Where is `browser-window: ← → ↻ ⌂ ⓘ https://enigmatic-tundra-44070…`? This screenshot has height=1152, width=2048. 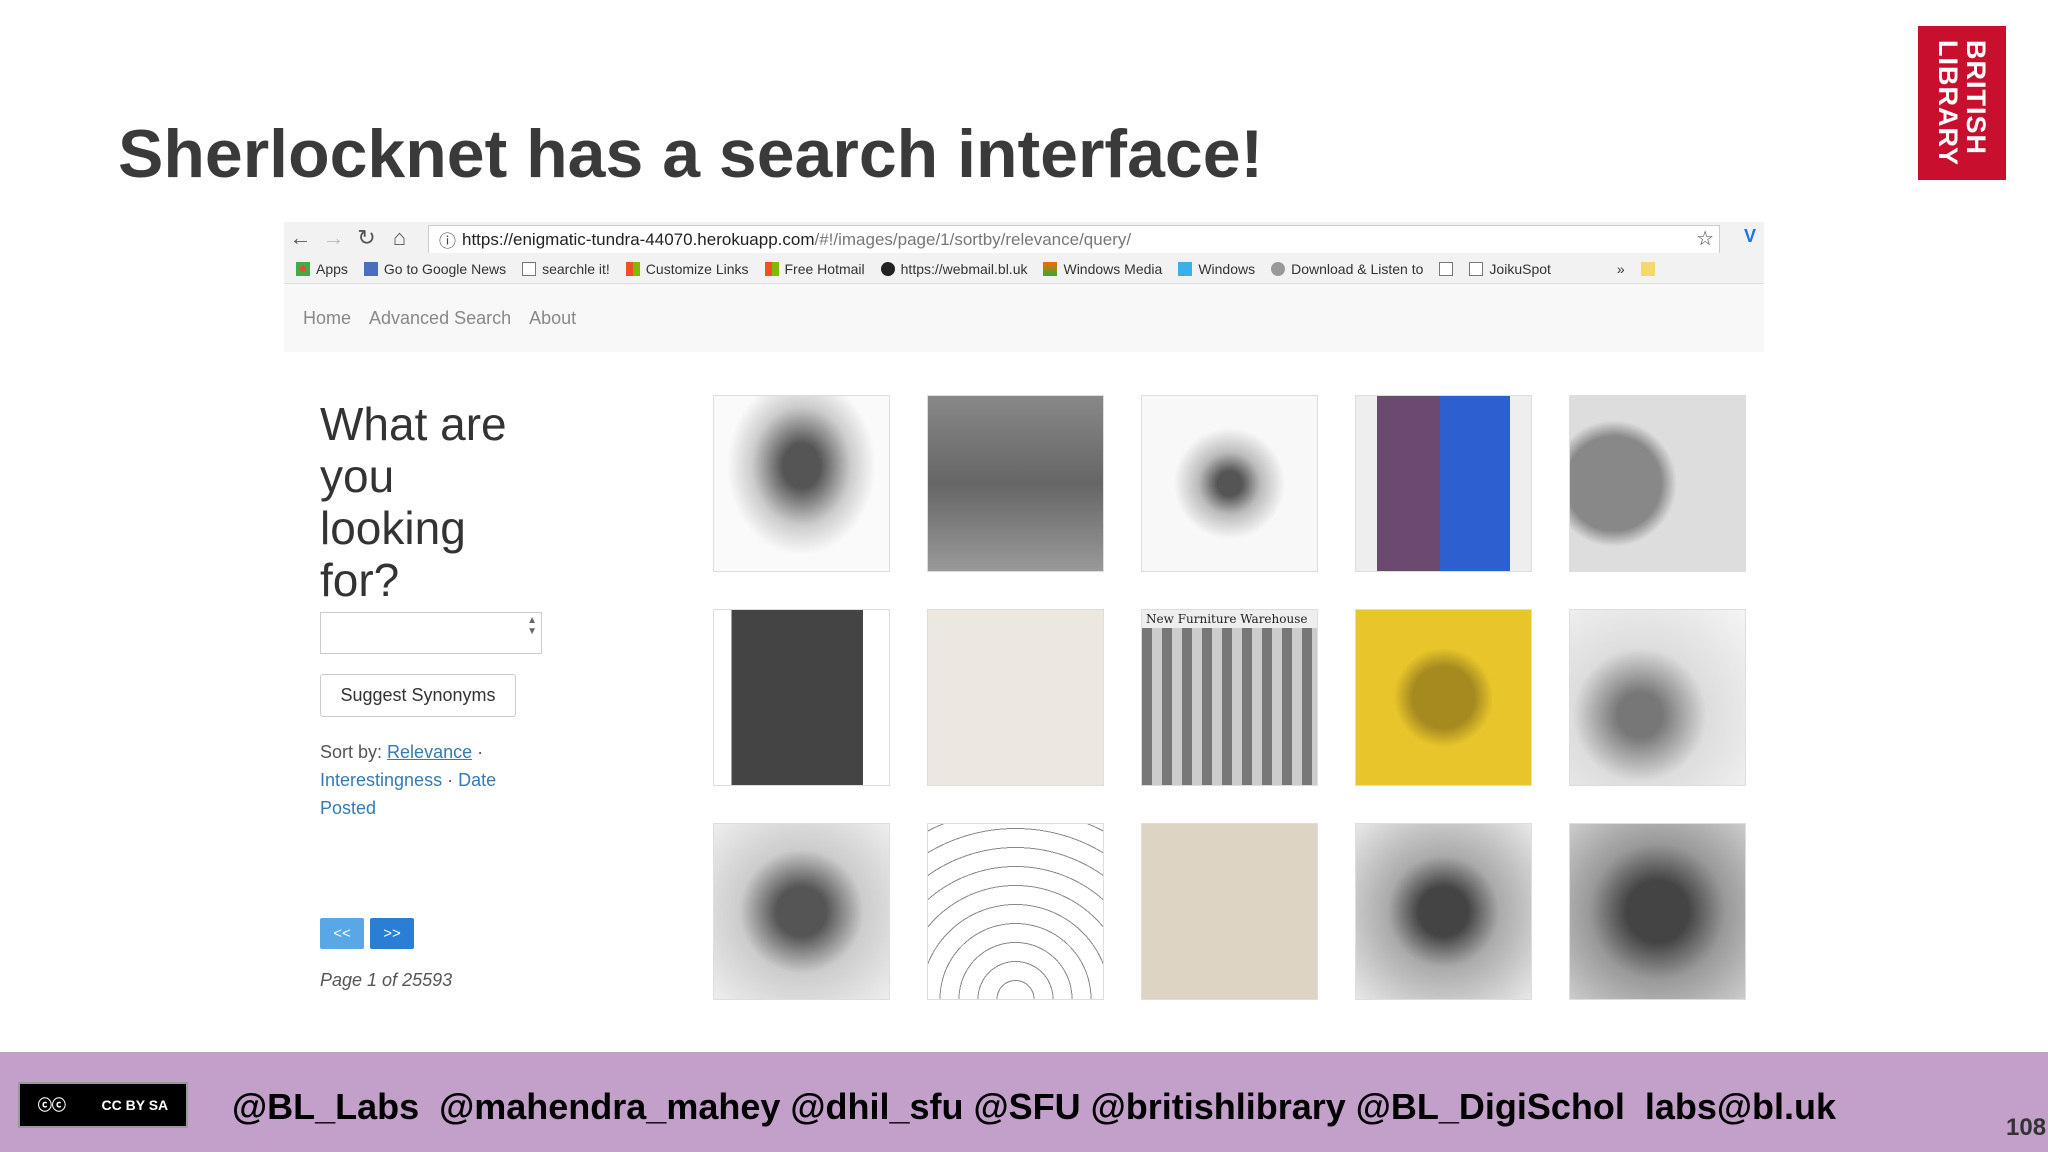 browser-window: ← → ↻ ⌂ ⓘ https://enigmatic-tundra-44070… is located at coordinates (1024, 287).